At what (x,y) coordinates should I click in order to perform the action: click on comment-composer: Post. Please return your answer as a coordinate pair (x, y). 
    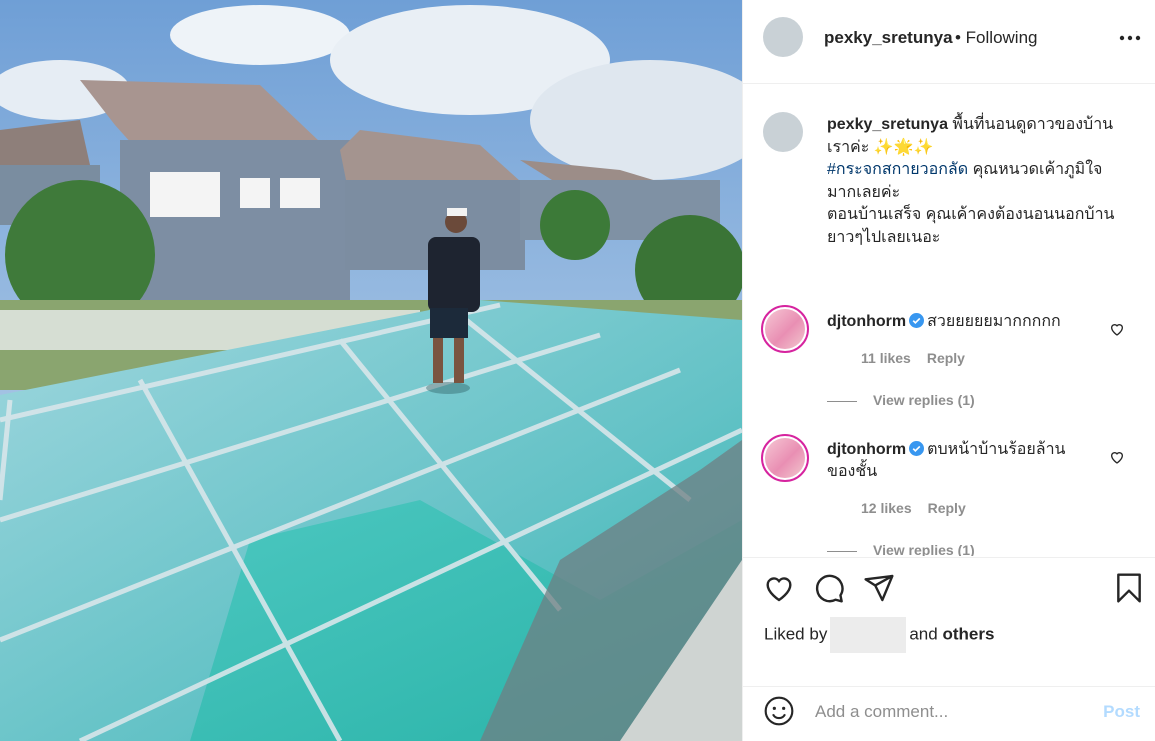
    Looking at the image, I should click on (949, 713).